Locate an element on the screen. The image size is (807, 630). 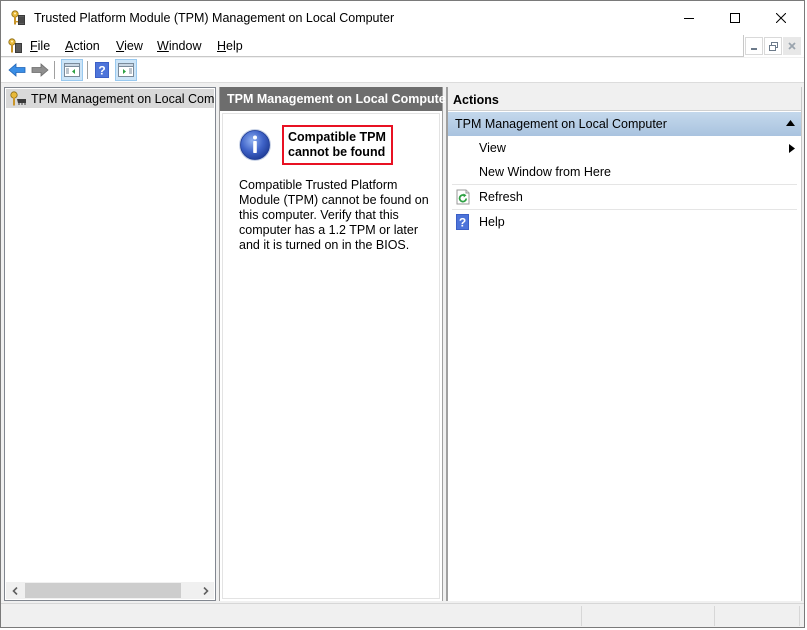
menu-window: Window is located at coordinates (179, 46).